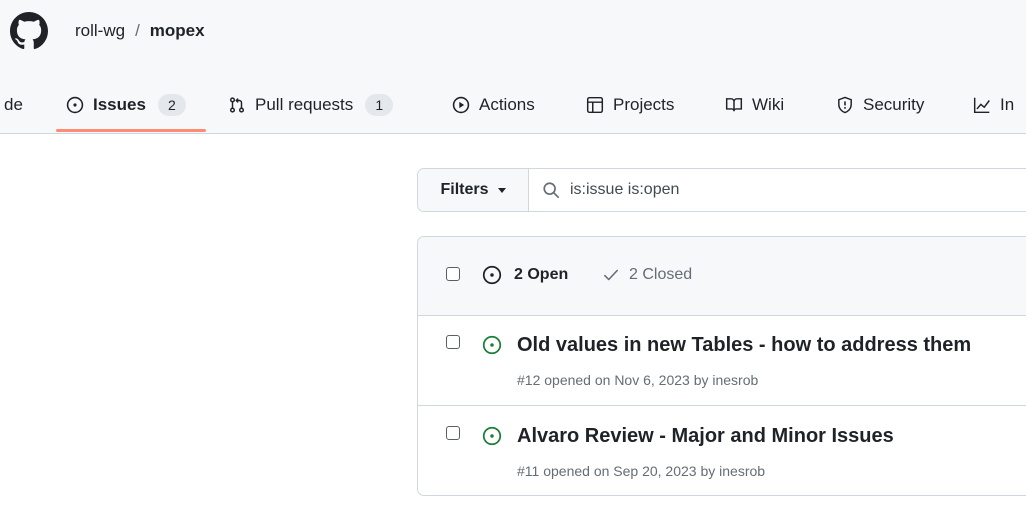 This screenshot has height=505, width=1026. I want to click on tab-insights: In, so click(993, 105).